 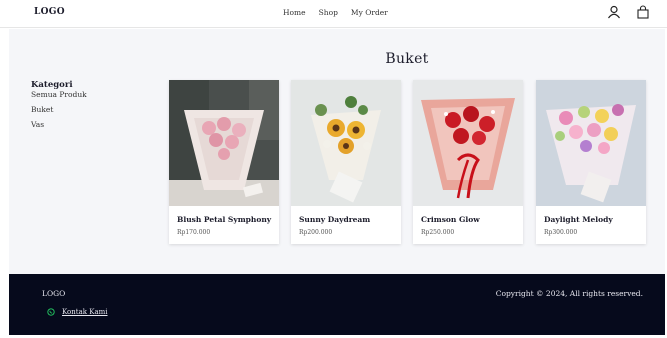 I want to click on contact-label: Kontak Kami, so click(x=85, y=312).